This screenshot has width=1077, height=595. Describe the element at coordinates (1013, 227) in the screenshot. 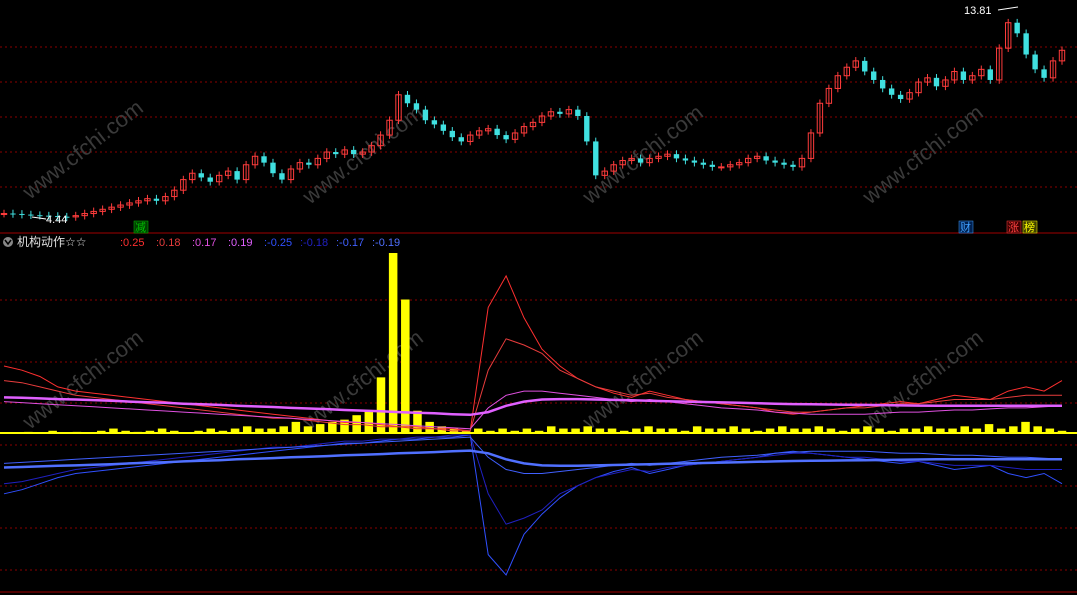

I see `event-marker-text: 涨` at that location.